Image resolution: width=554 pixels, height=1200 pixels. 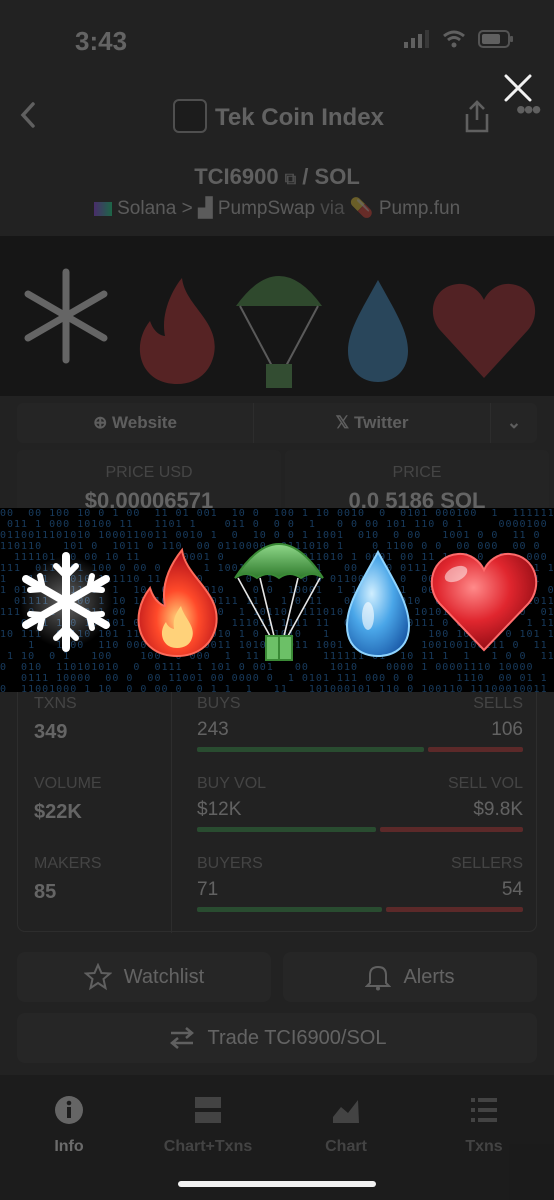 What do you see at coordinates (277, 1184) in the screenshot?
I see `home-indicator` at bounding box center [277, 1184].